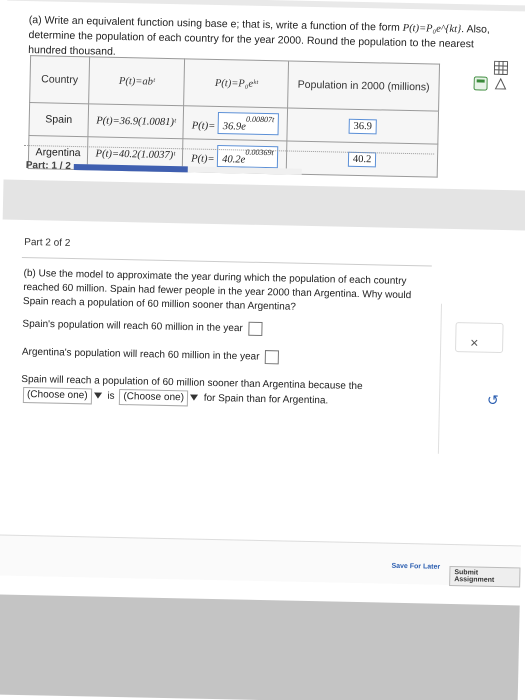  What do you see at coordinates (260, 647) in the screenshot?
I see `screen-bezel` at bounding box center [260, 647].